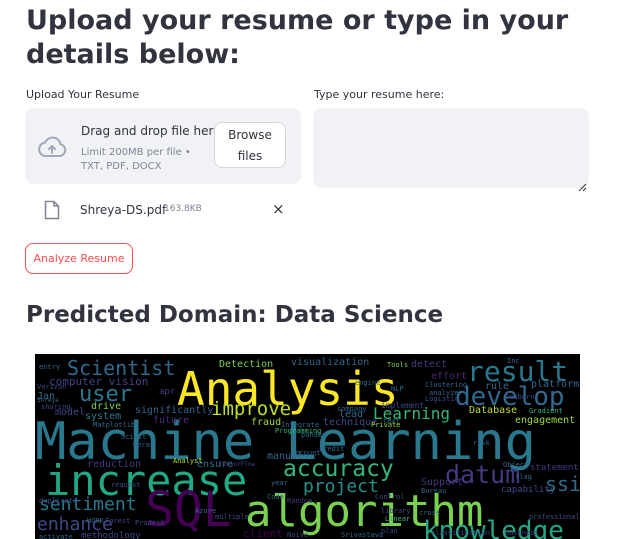 This screenshot has height=539, width=638. I want to click on upload-label: Upload Your Resume, so click(83, 94).